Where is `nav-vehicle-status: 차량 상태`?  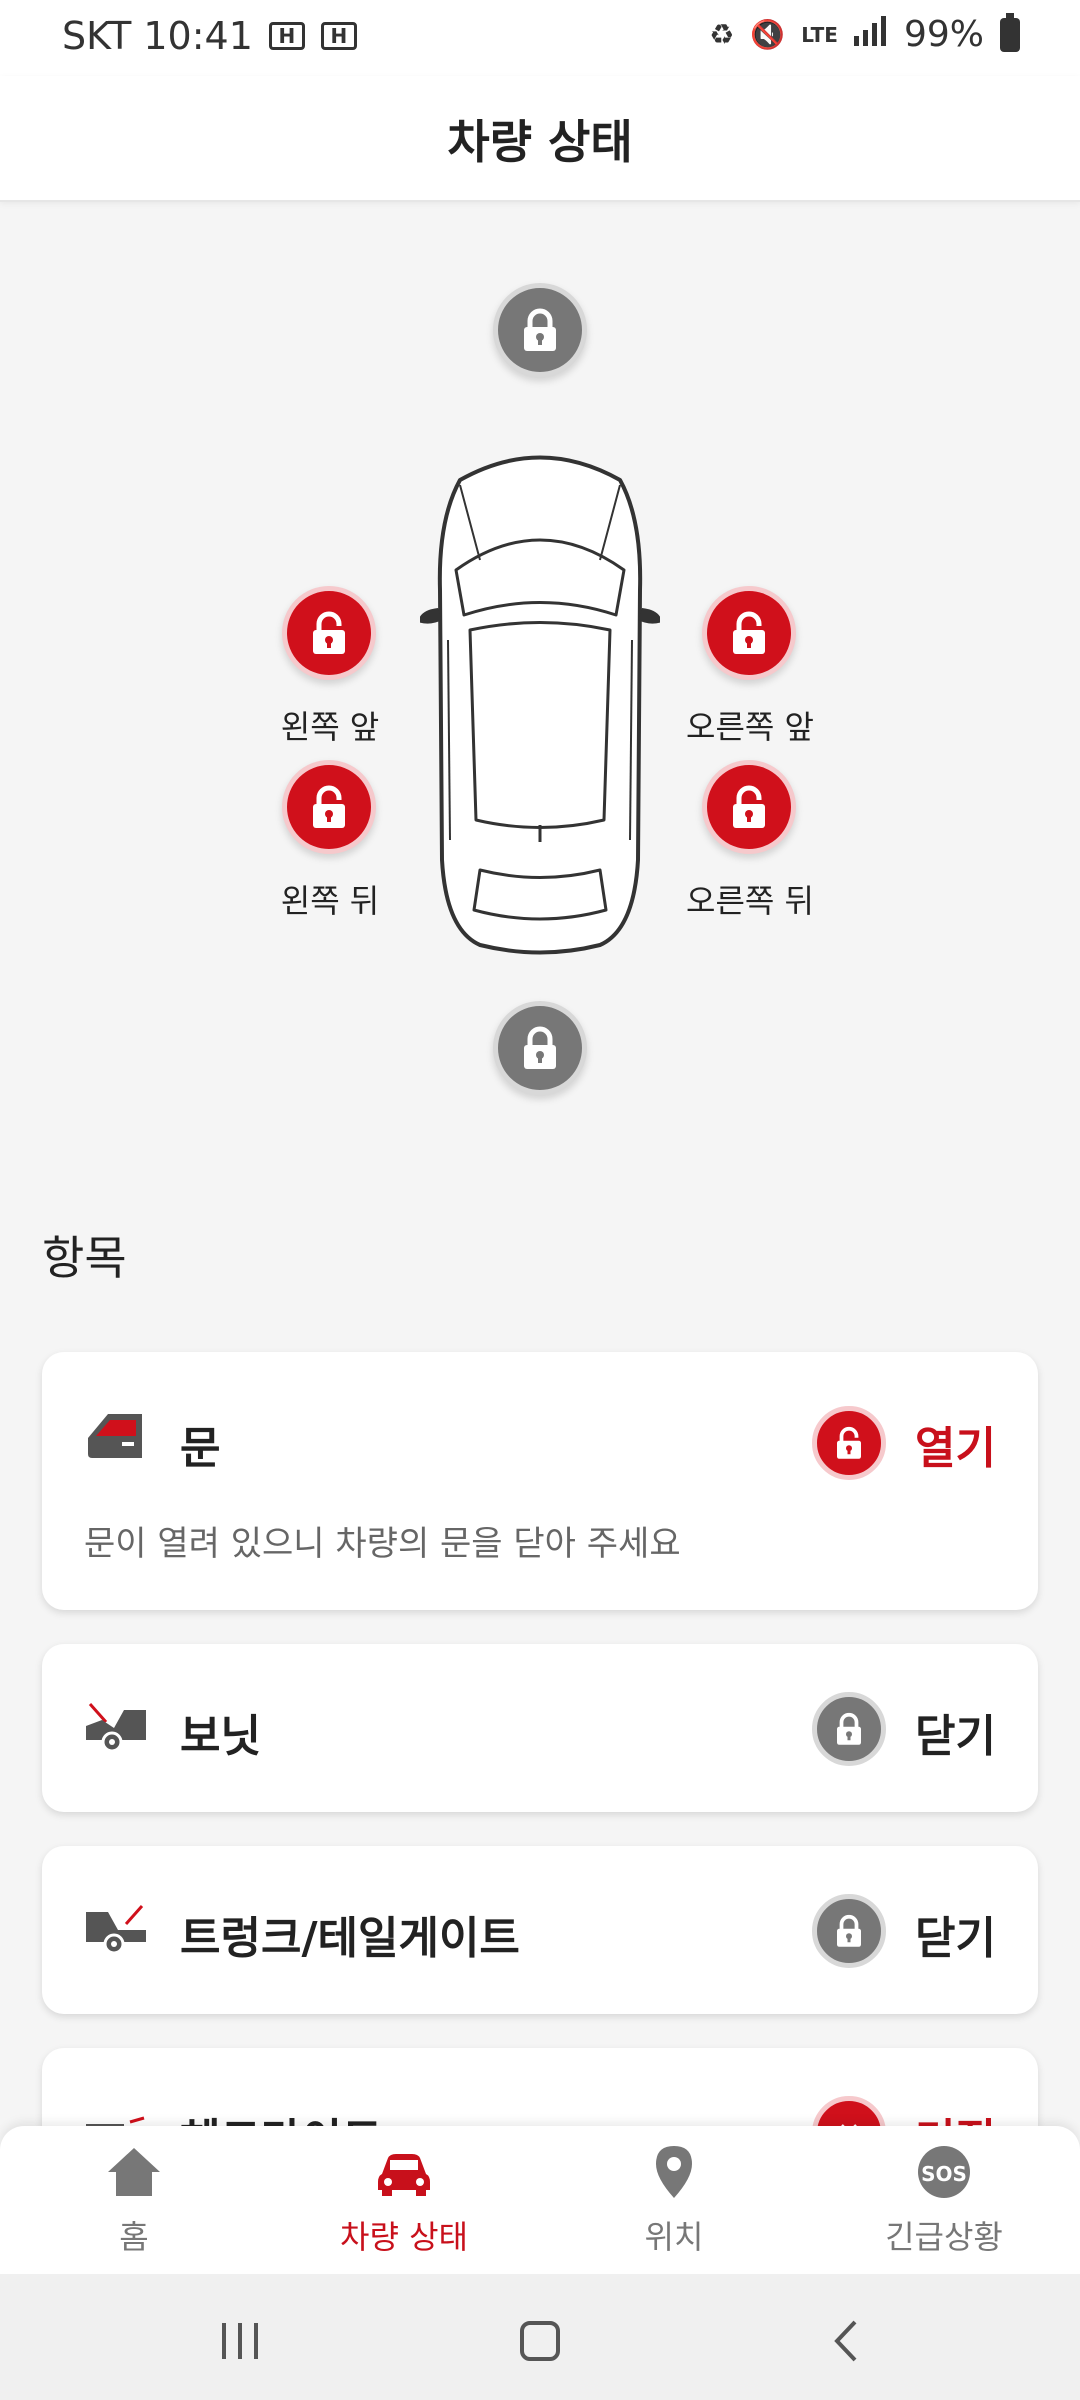
nav-vehicle-status: 차량 상태 is located at coordinates (404, 2201).